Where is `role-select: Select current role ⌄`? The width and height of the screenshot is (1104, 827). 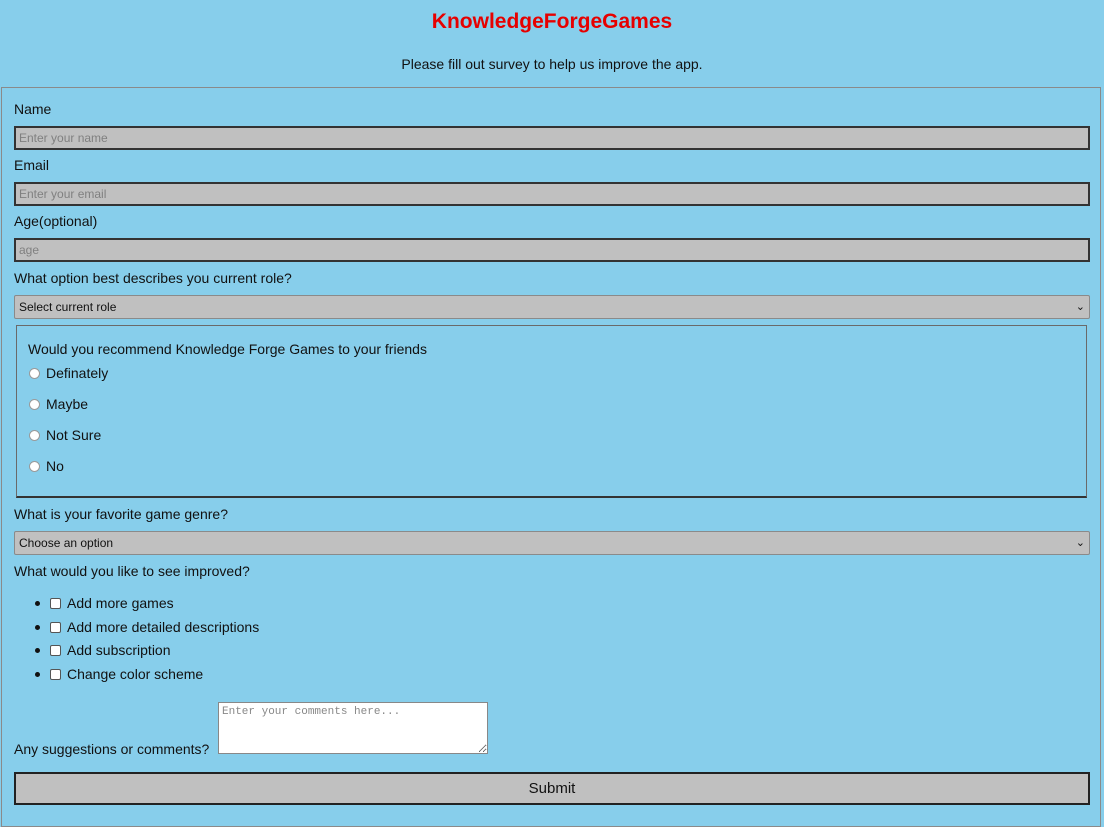 role-select: Select current role ⌄ is located at coordinates (552, 307).